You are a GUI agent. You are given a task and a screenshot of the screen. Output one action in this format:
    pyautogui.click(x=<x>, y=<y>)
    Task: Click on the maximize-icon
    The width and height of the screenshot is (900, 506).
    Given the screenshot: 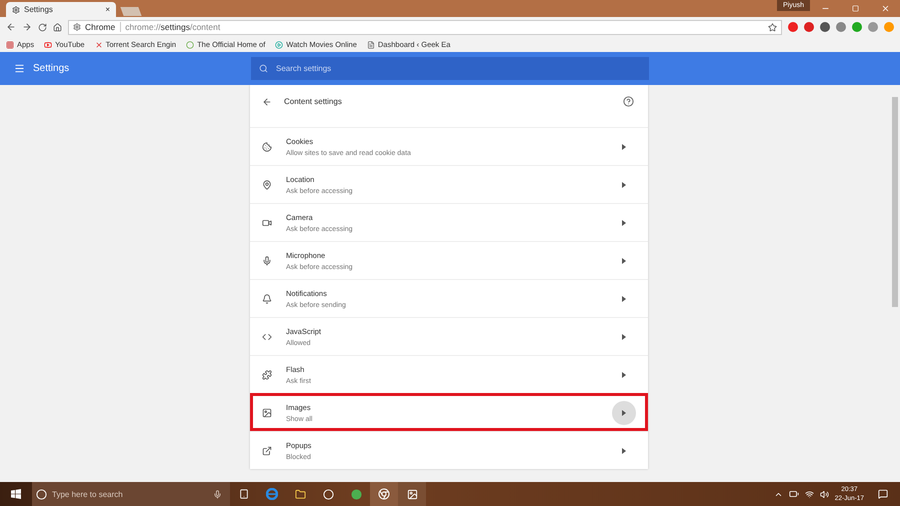 What is the action you would take?
    pyautogui.click(x=855, y=8)
    